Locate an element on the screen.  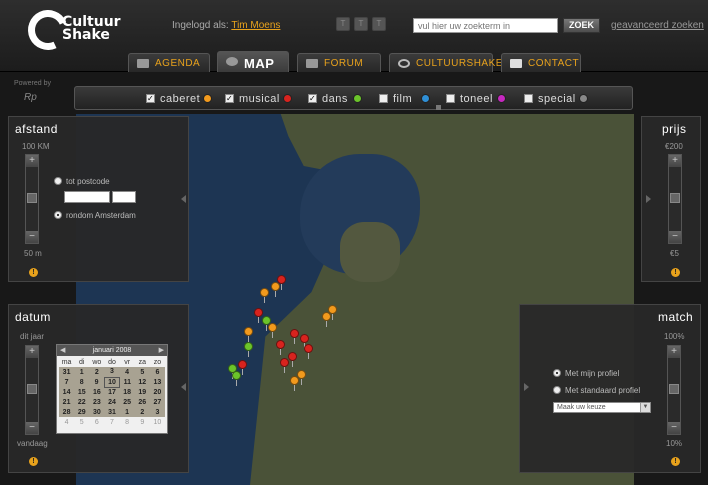
prijs-info-icon: ! is located at coordinates (675, 272).